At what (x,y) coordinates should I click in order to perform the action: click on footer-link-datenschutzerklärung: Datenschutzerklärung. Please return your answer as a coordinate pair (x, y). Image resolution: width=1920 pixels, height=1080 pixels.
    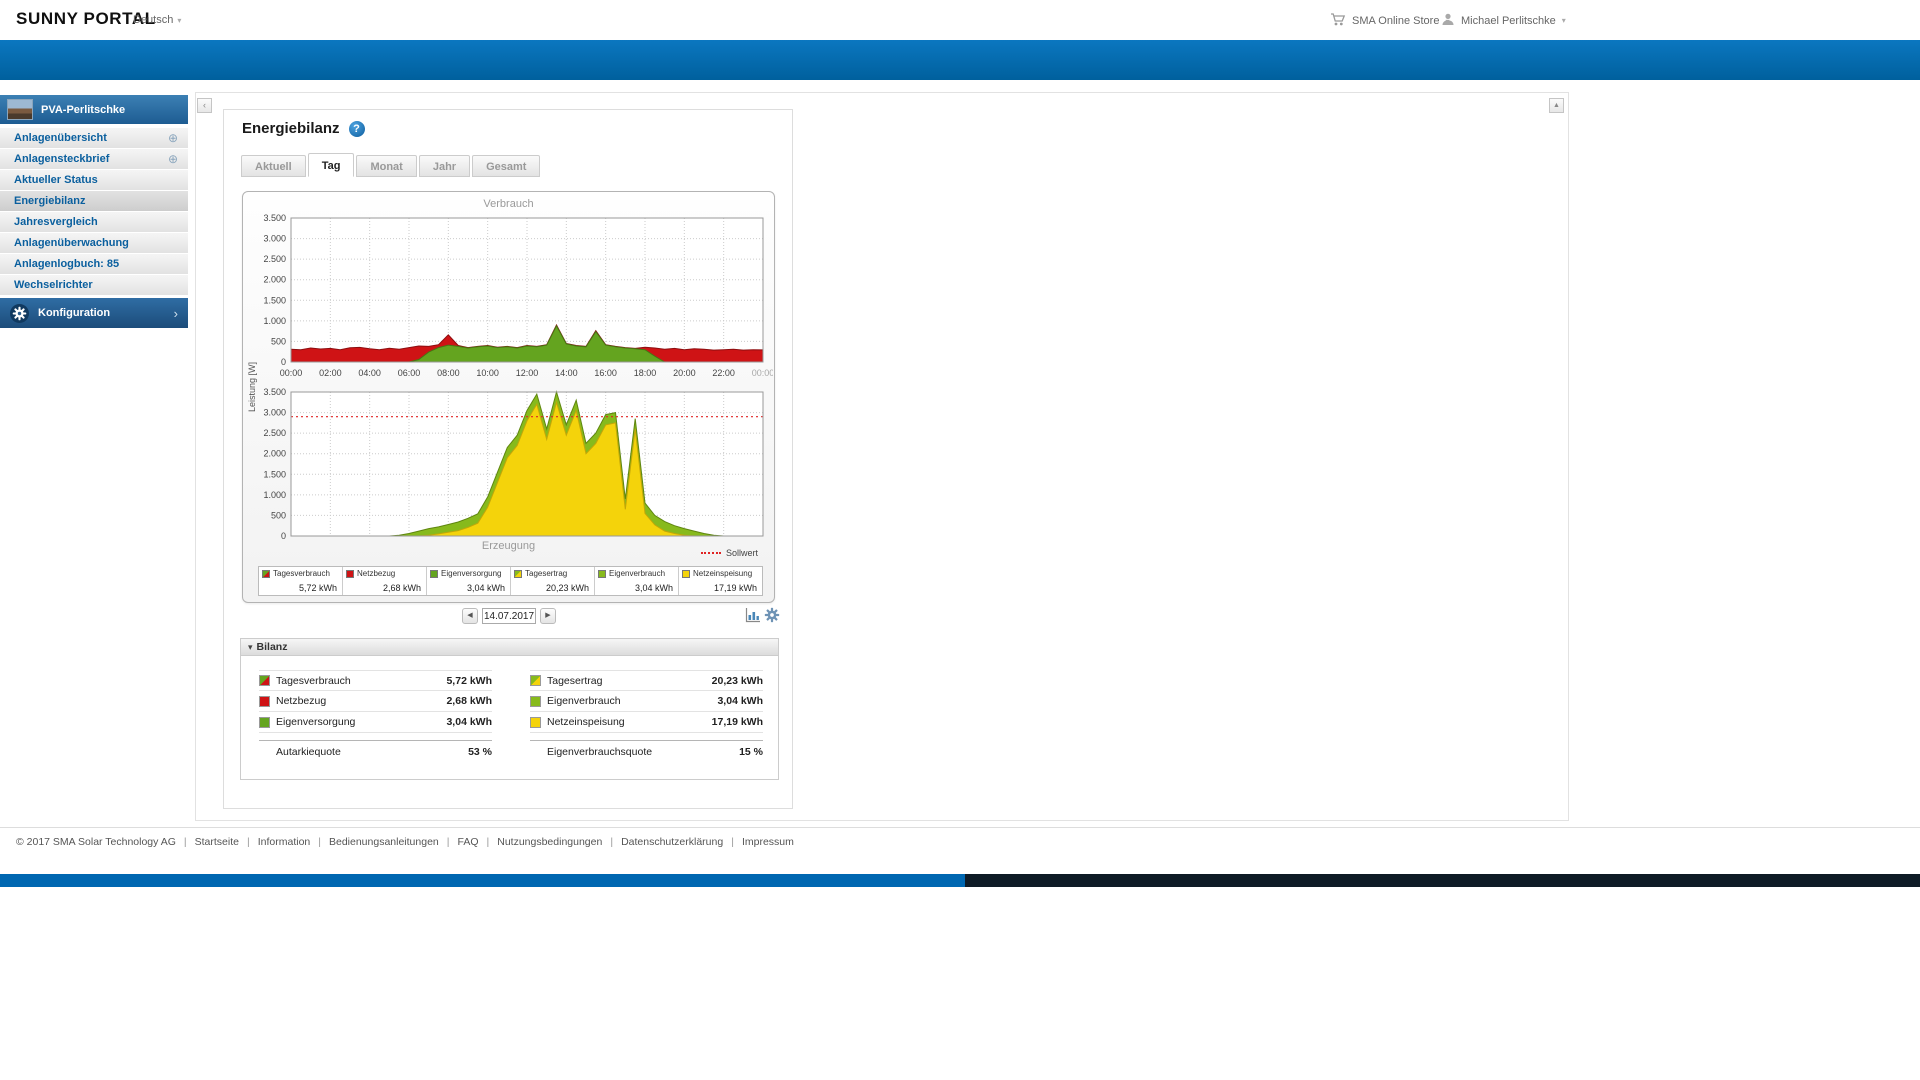
    Looking at the image, I should click on (672, 842).